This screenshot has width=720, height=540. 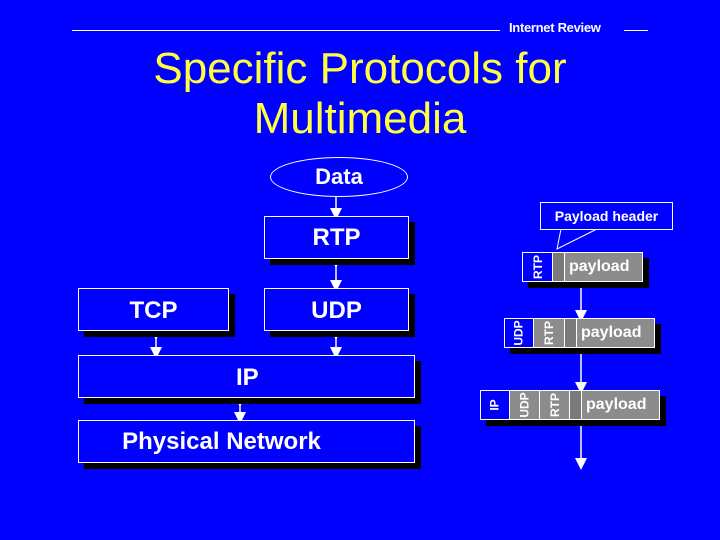 What do you see at coordinates (246, 441) in the screenshot?
I see `physical-network-box: Physical Network` at bounding box center [246, 441].